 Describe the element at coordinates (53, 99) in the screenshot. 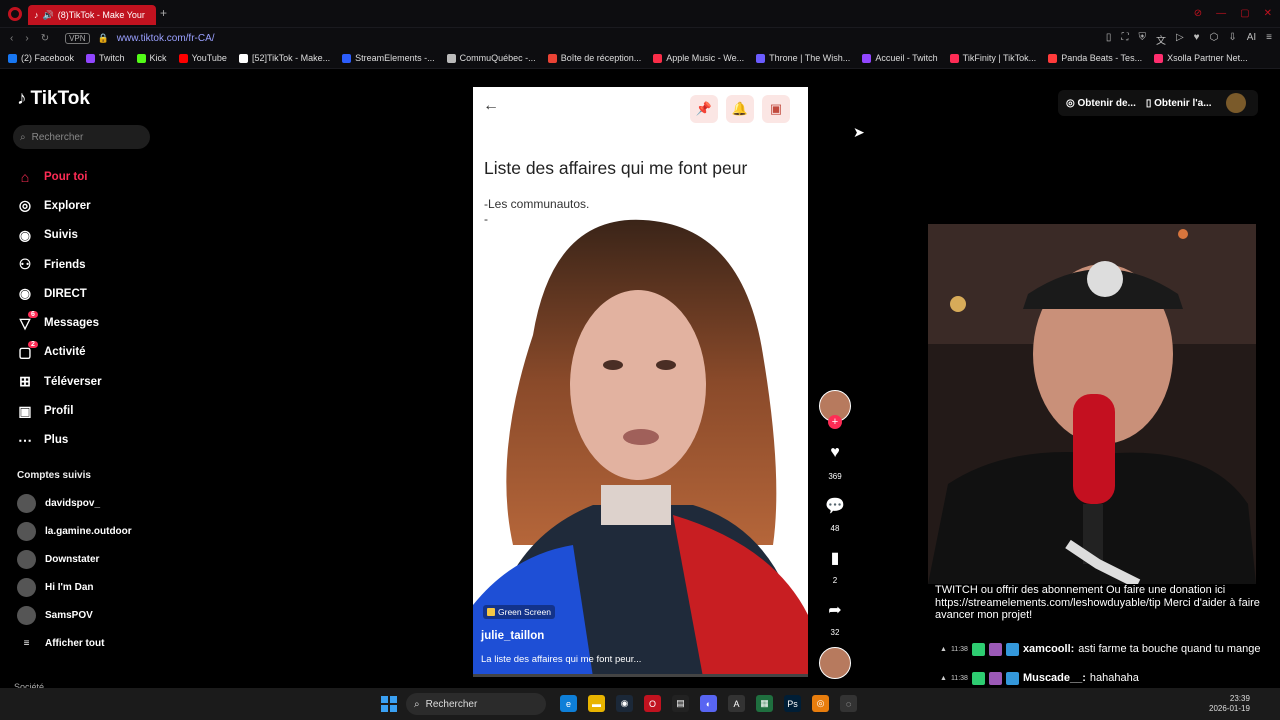

I see `tiktok-logo: ♪ TikTok` at that location.